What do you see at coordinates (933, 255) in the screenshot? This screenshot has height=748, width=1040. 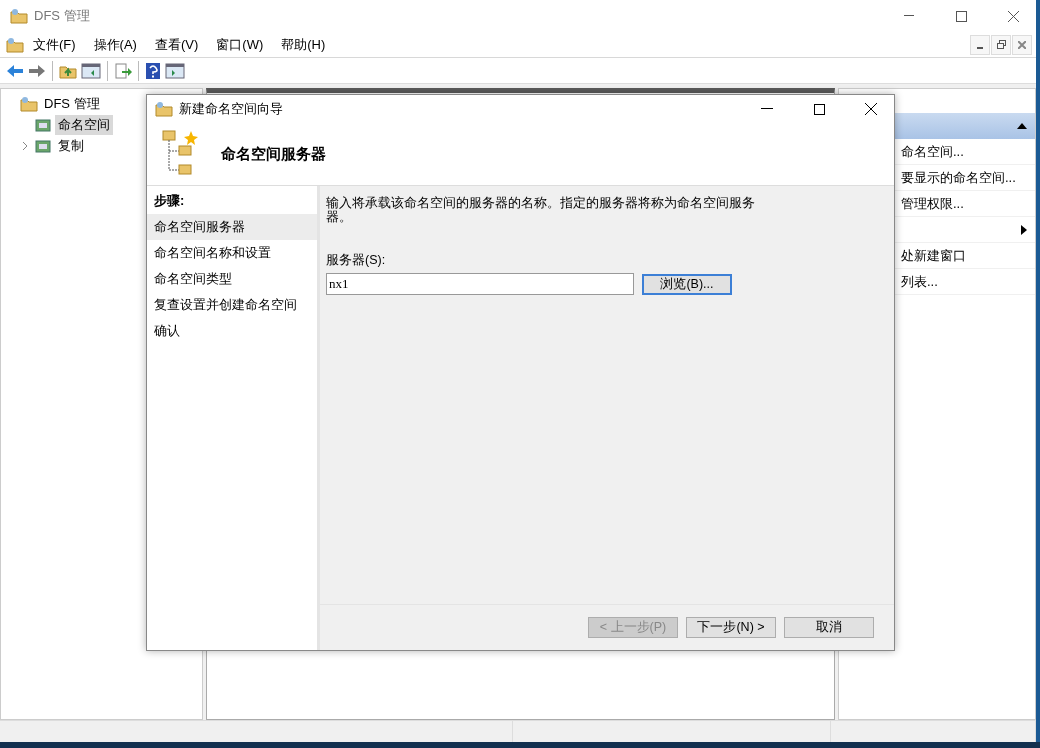 I see `action-item: 处新建窗口` at bounding box center [933, 255].